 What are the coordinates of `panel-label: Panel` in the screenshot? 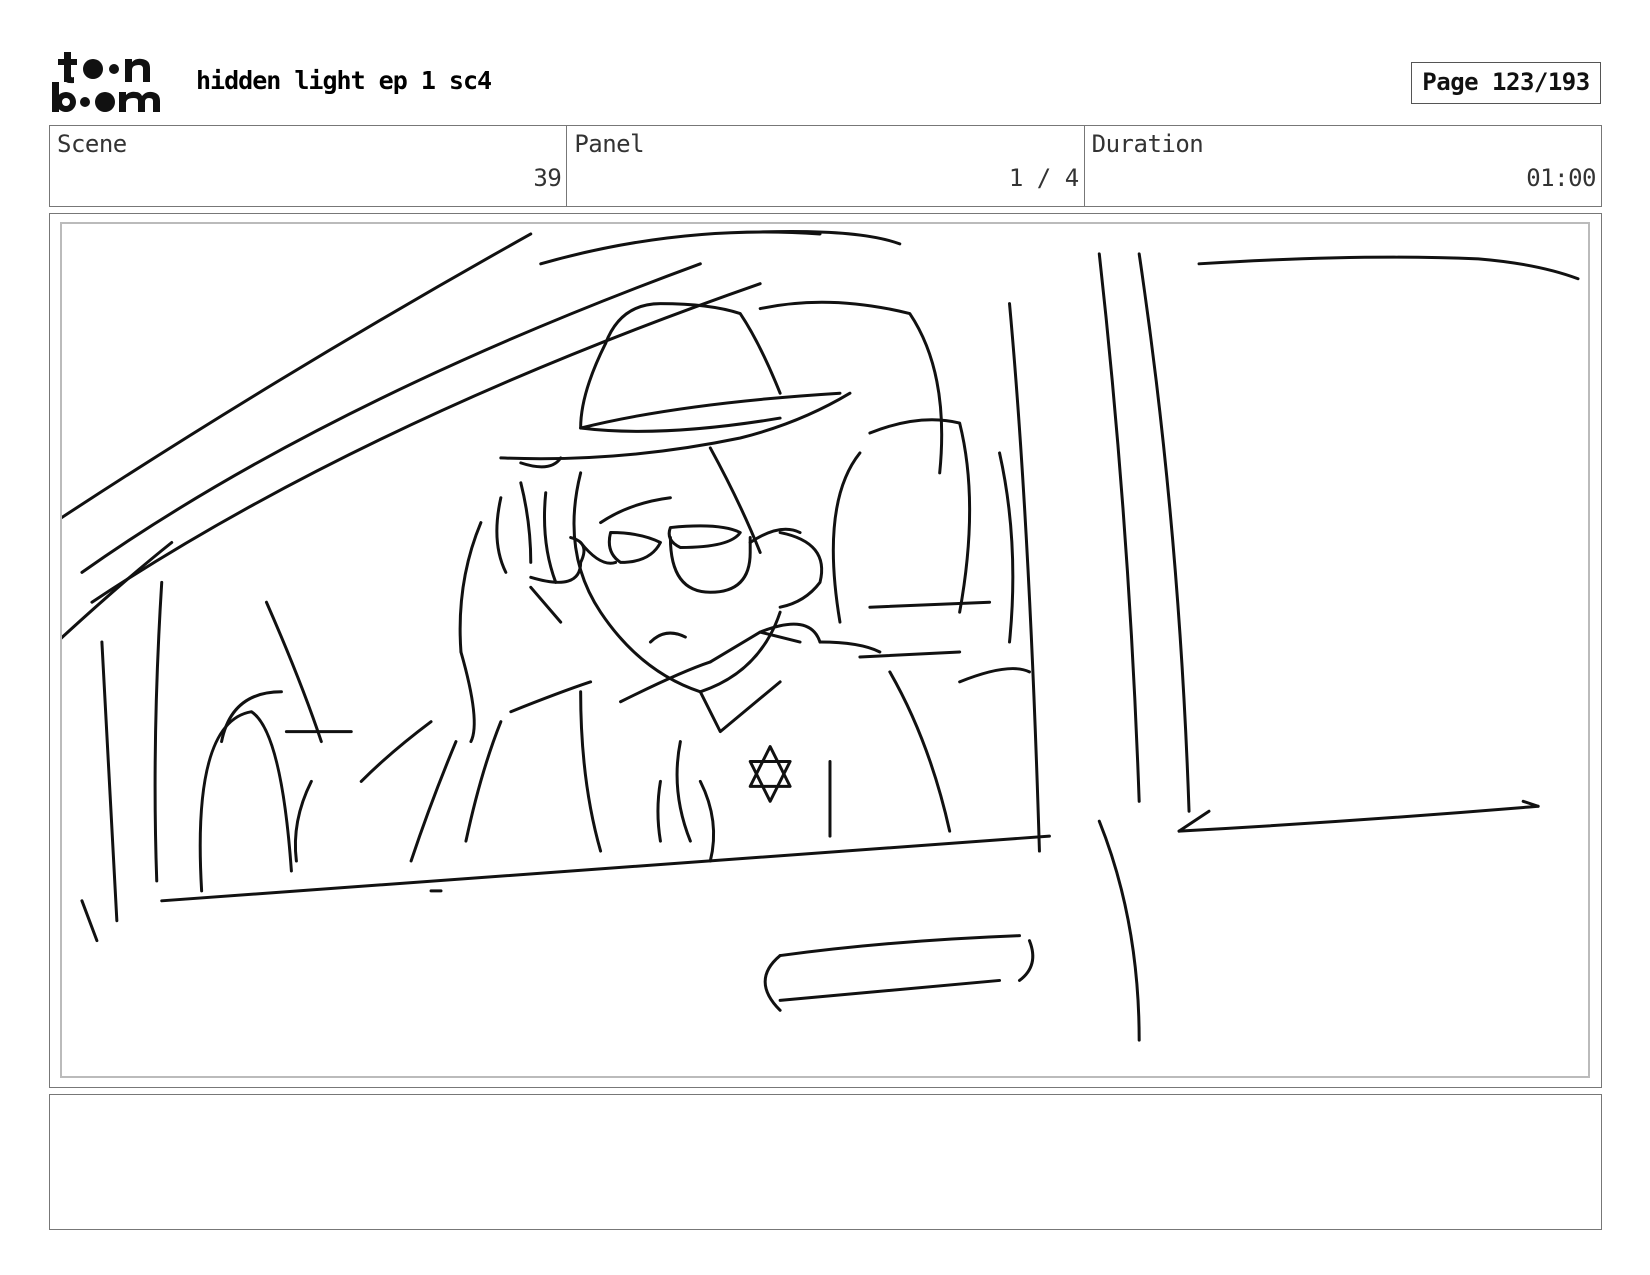 It's located at (609, 144).